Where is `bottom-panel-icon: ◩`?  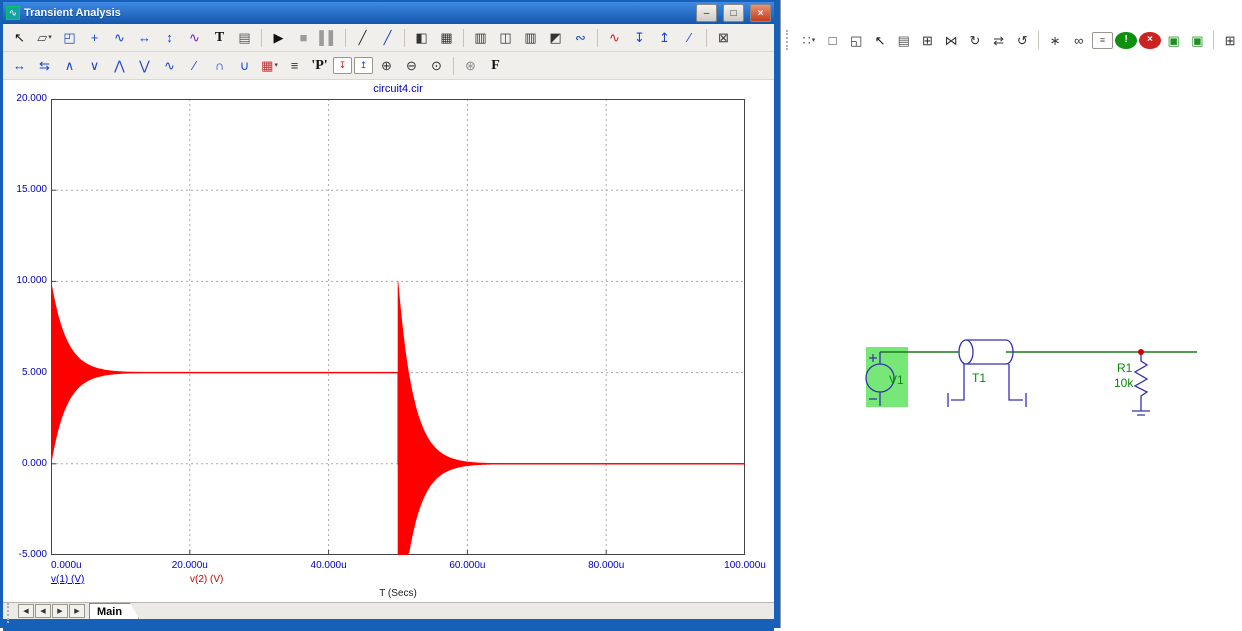 bottom-panel-icon: ◩ is located at coordinates (555, 37).